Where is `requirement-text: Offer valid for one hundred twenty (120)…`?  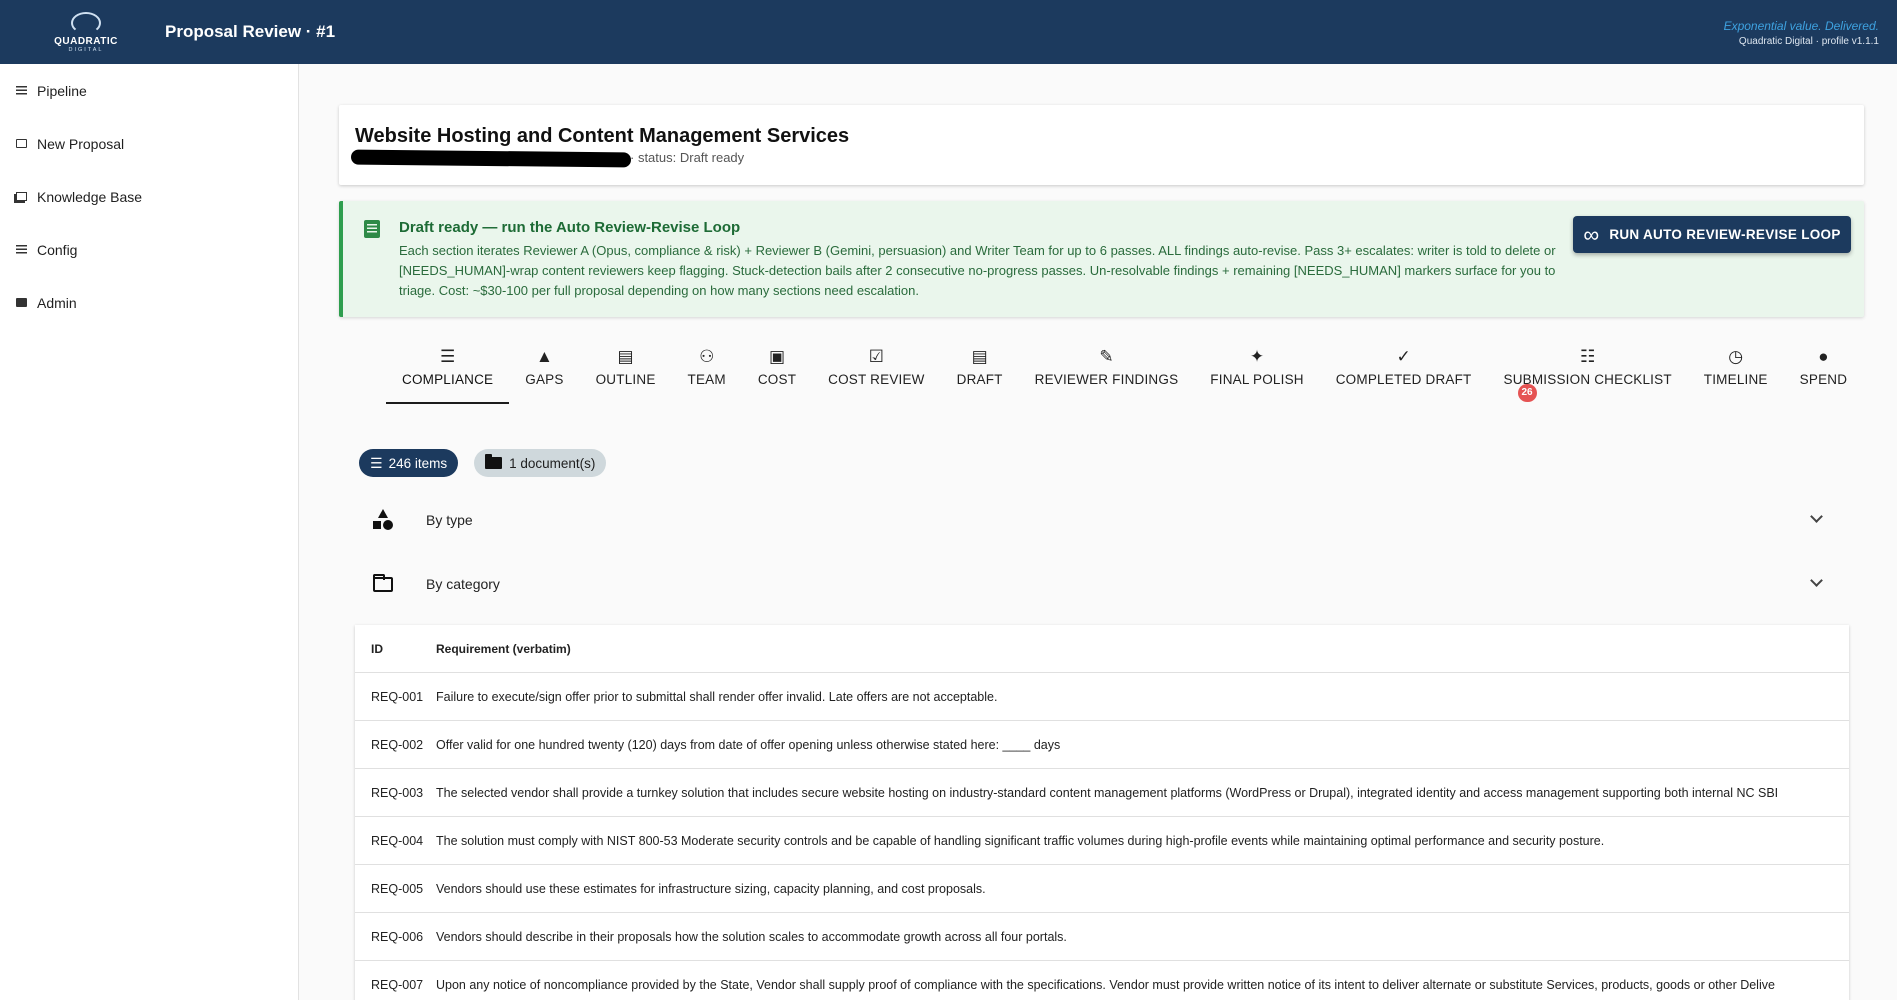 requirement-text: Offer valid for one hundred twenty (120)… is located at coordinates (748, 744).